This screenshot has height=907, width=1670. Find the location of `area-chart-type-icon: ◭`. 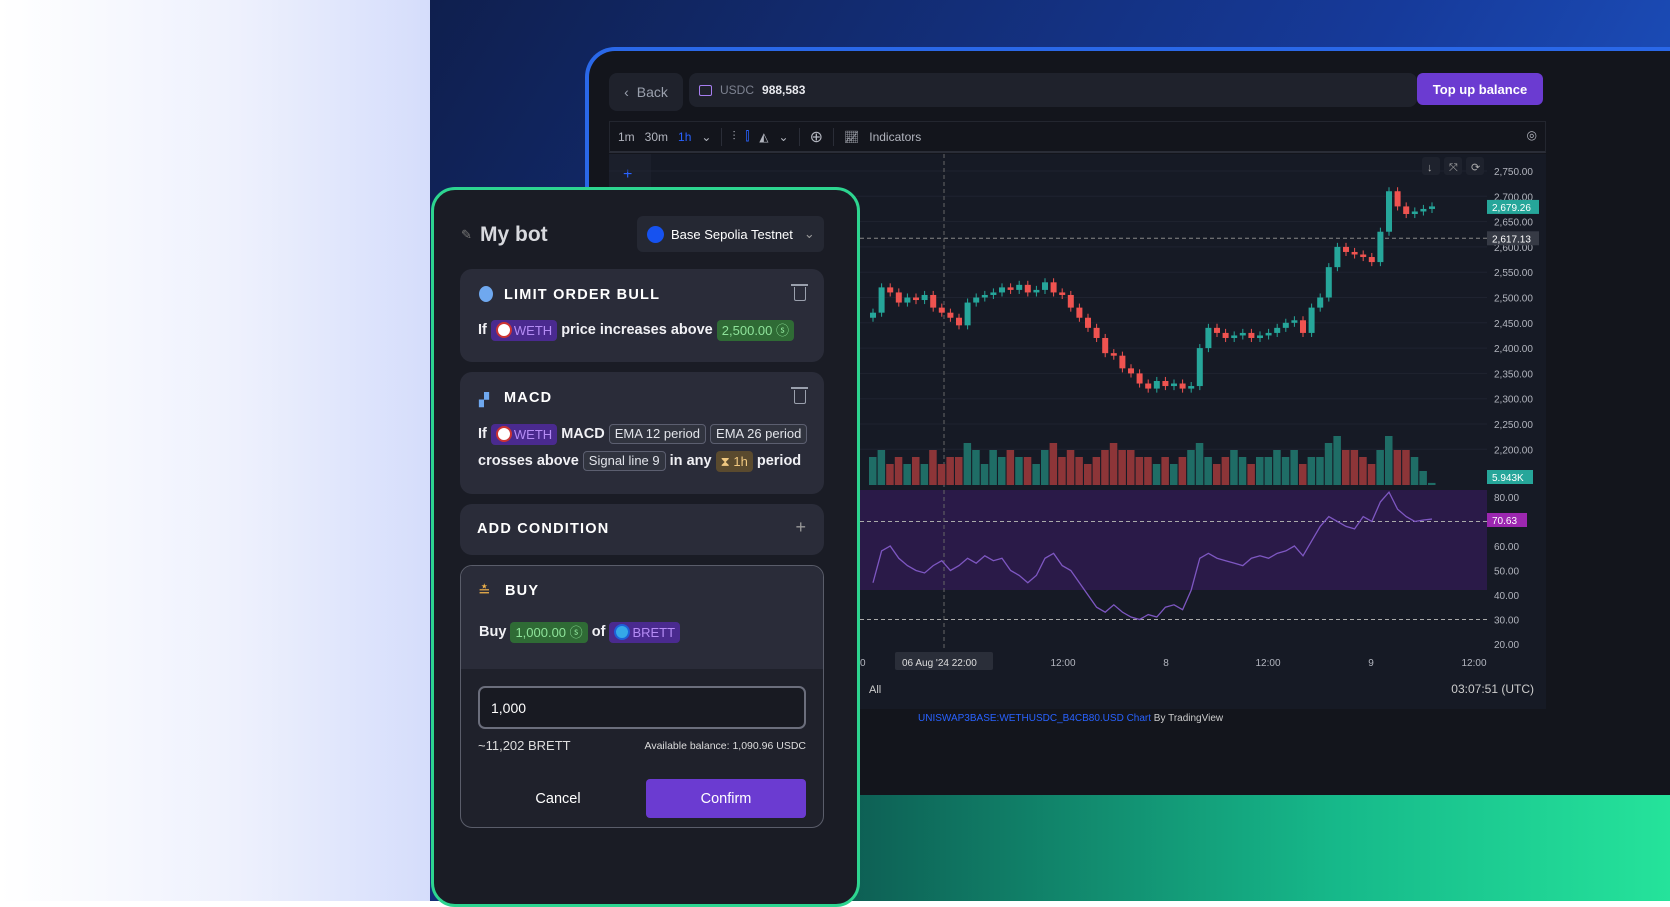

area-chart-type-icon: ◭ is located at coordinates (763, 137).